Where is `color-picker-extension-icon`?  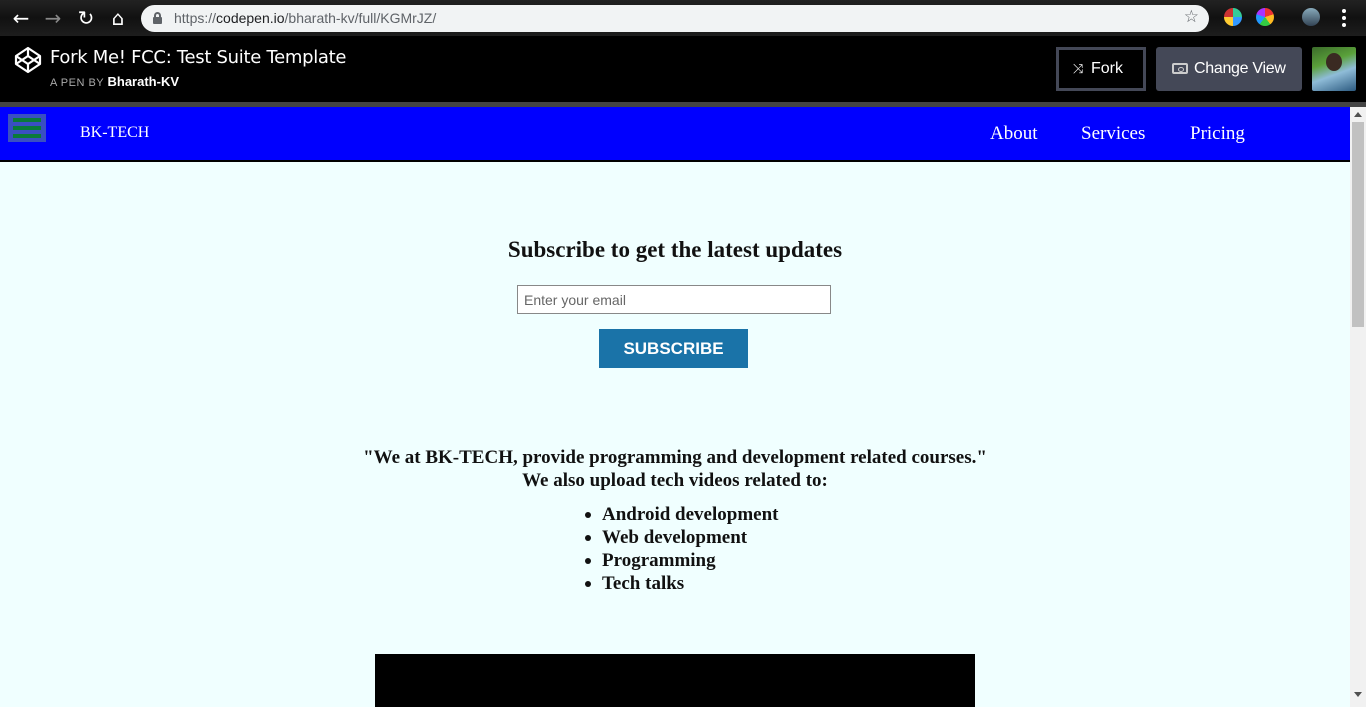 color-picker-extension-icon is located at coordinates (1265, 17).